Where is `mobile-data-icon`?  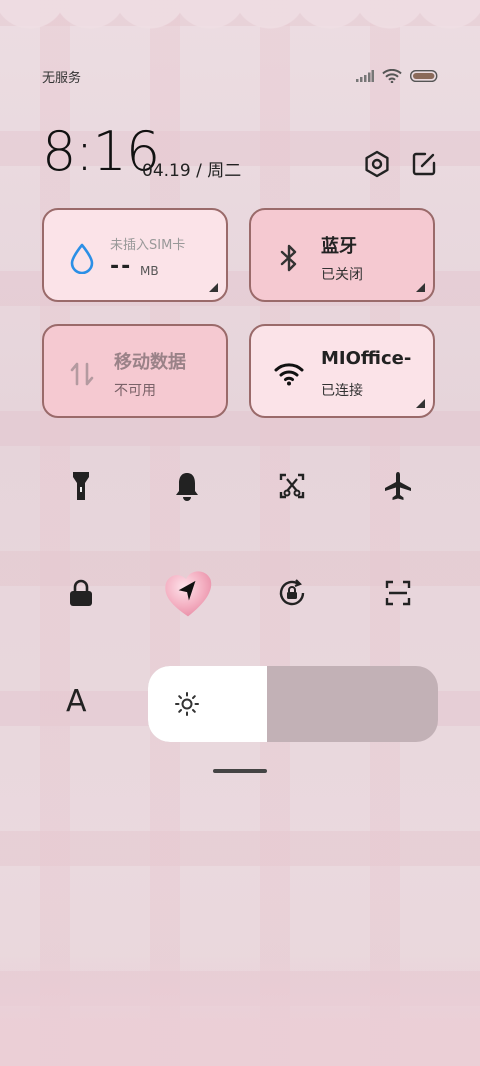 mobile-data-icon is located at coordinates (82, 374).